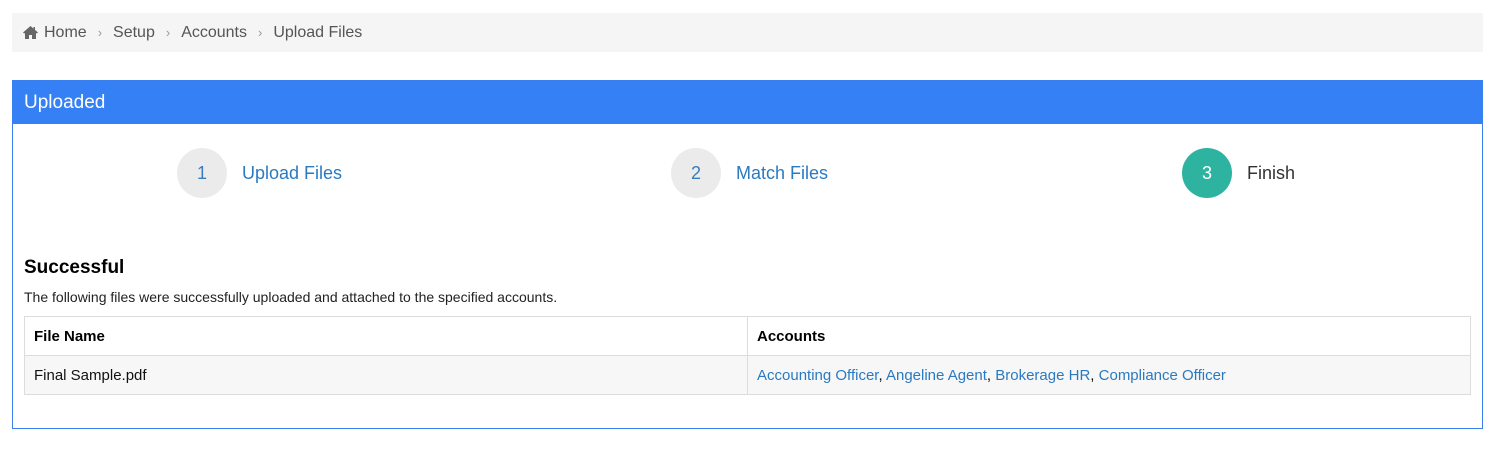  I want to click on step-upload-files: 1 Upload Files, so click(259, 173).